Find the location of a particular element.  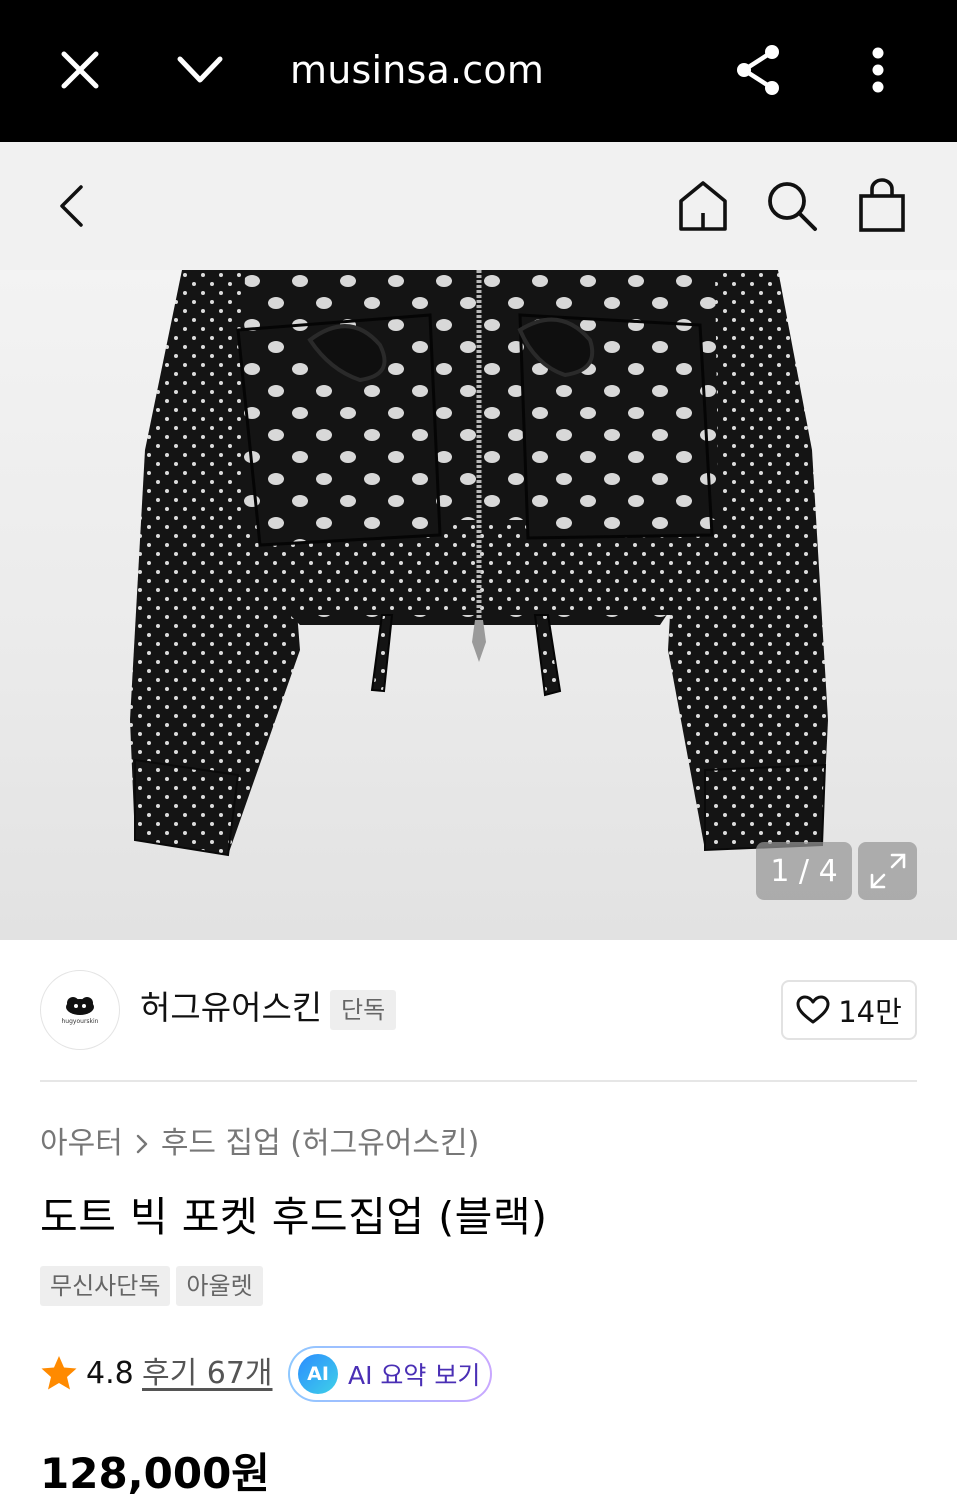

app-header is located at coordinates (478, 206).